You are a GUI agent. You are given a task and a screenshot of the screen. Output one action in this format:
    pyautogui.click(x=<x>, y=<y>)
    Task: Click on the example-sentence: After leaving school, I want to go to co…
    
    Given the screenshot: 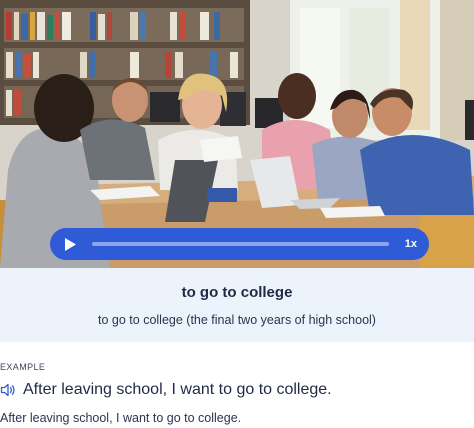 What is the action you would take?
    pyautogui.click(x=177, y=389)
    